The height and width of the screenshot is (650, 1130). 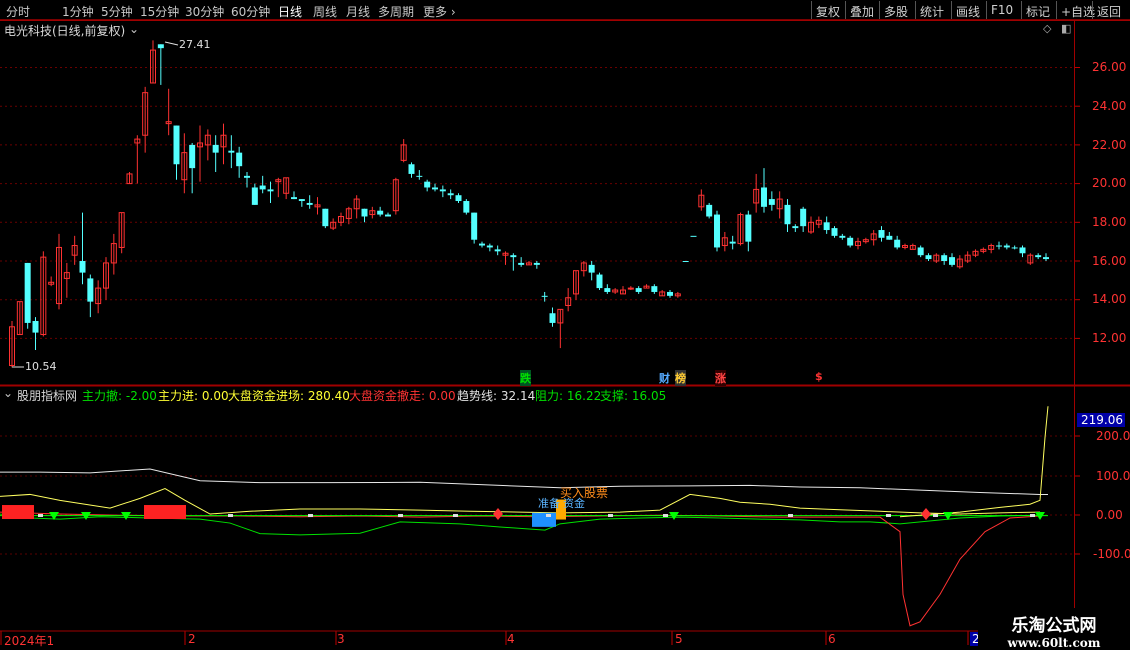 What do you see at coordinates (1109, 515) in the screenshot?
I see `indicator-tick: 0.00` at bounding box center [1109, 515].